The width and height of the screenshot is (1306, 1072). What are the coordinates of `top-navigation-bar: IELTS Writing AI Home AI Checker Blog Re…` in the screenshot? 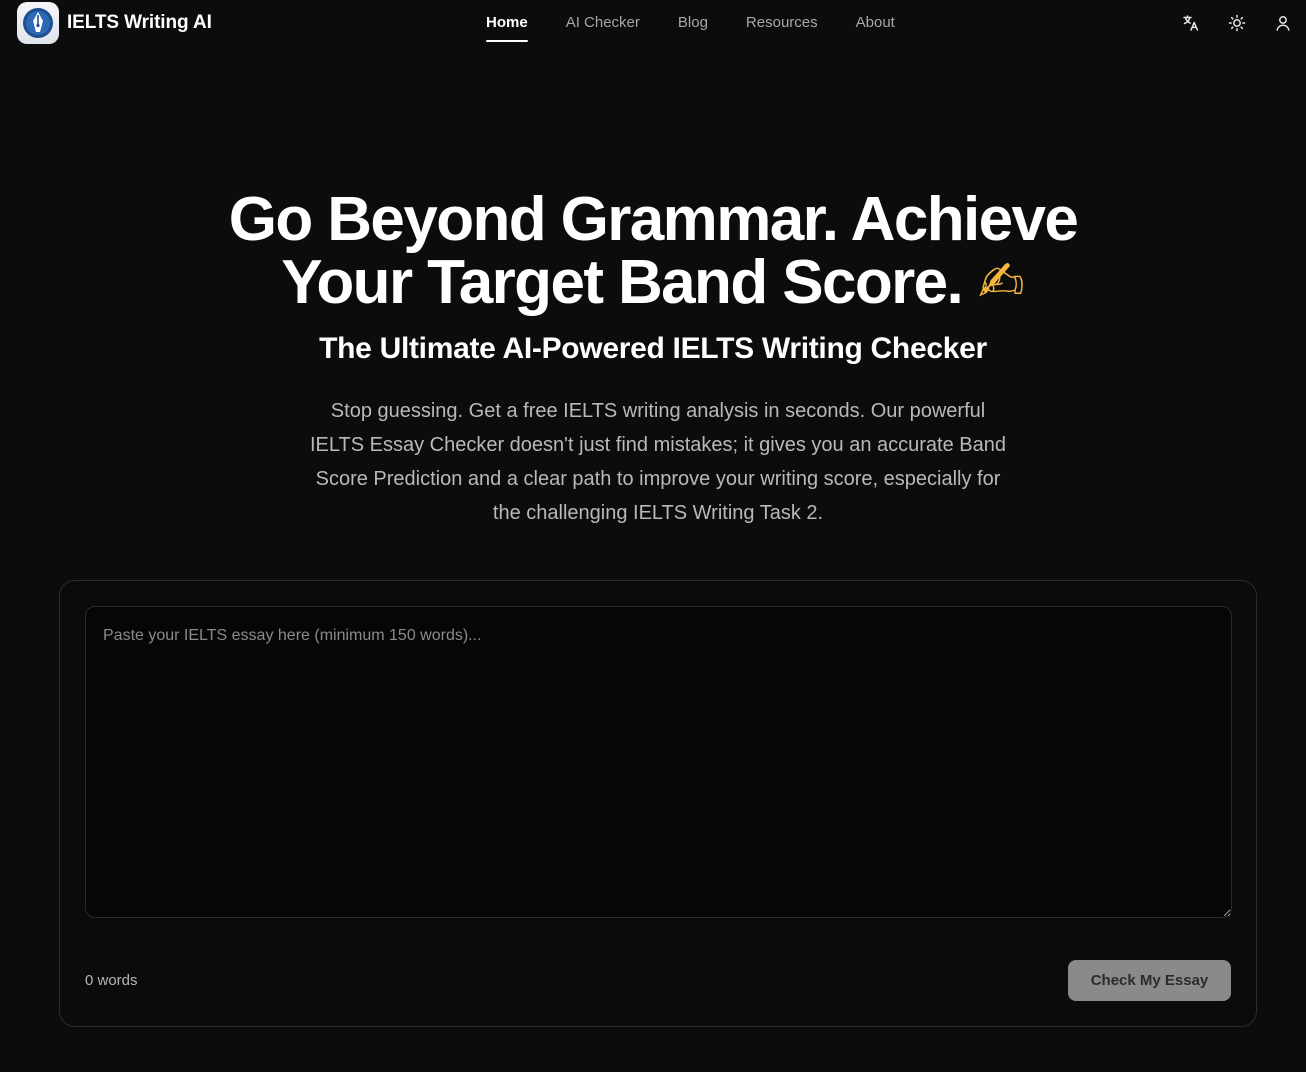 It's located at (653, 24).